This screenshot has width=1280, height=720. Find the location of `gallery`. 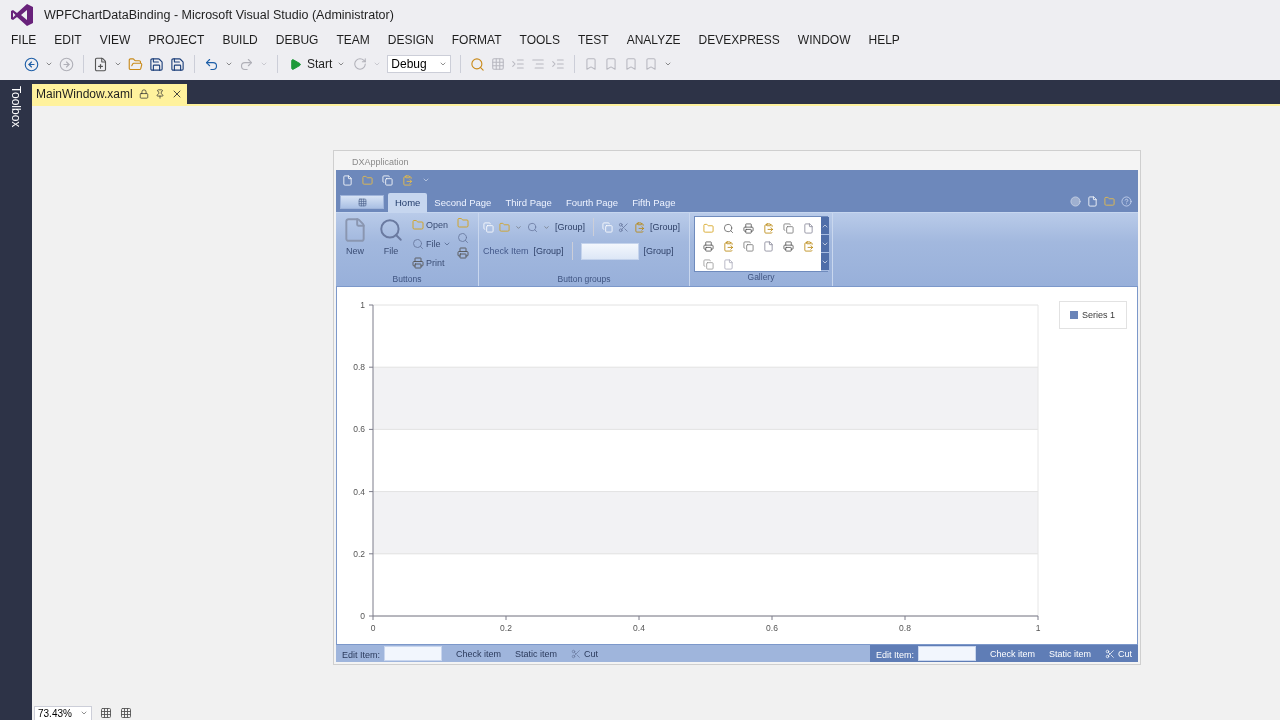

gallery is located at coordinates (761, 244).